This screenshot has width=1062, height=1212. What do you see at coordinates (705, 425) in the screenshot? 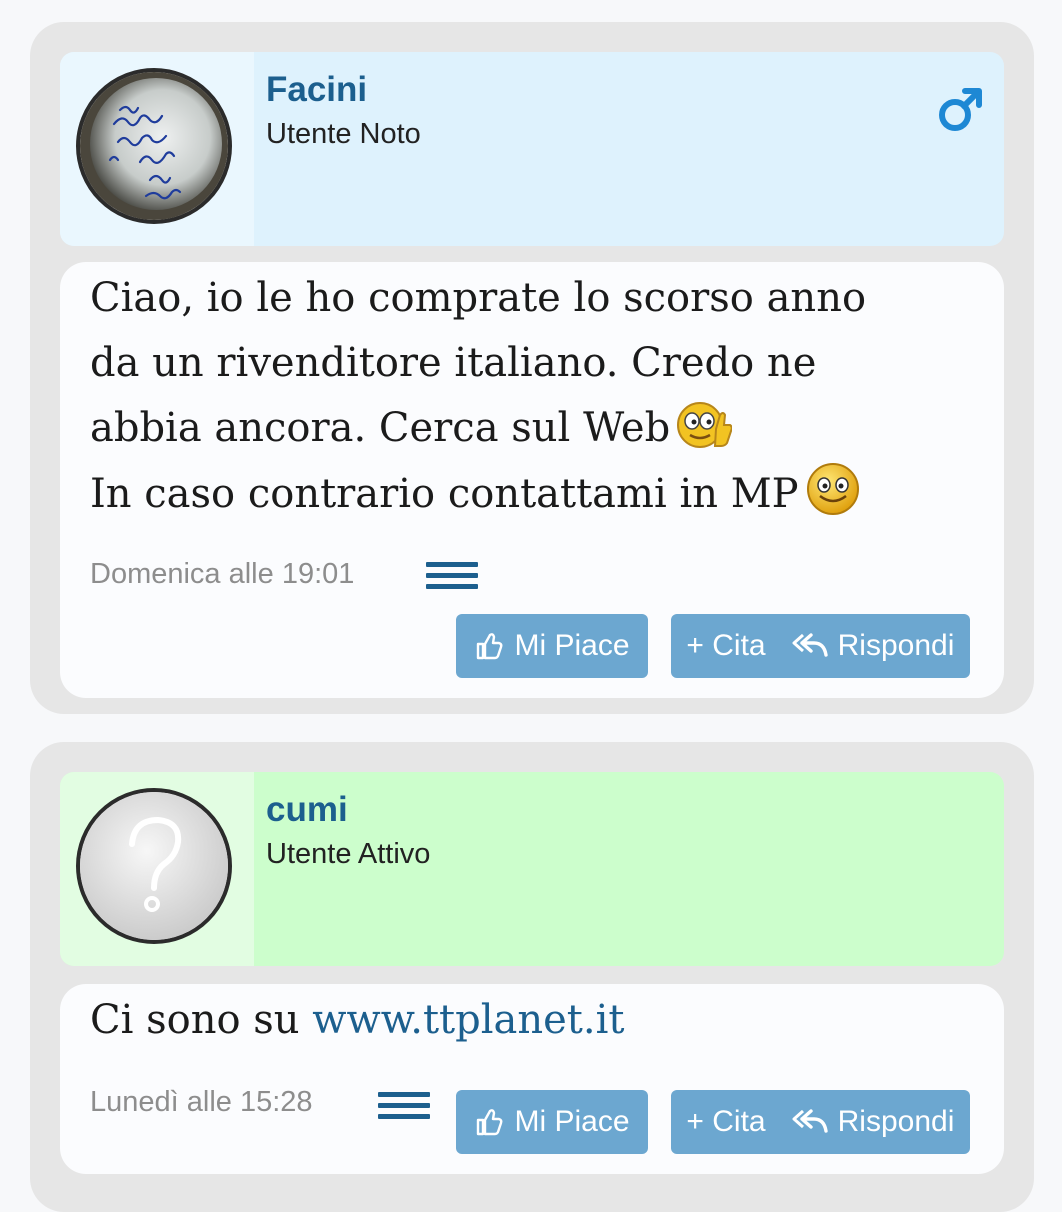
I see `thumbs-up-smiley-icon` at bounding box center [705, 425].